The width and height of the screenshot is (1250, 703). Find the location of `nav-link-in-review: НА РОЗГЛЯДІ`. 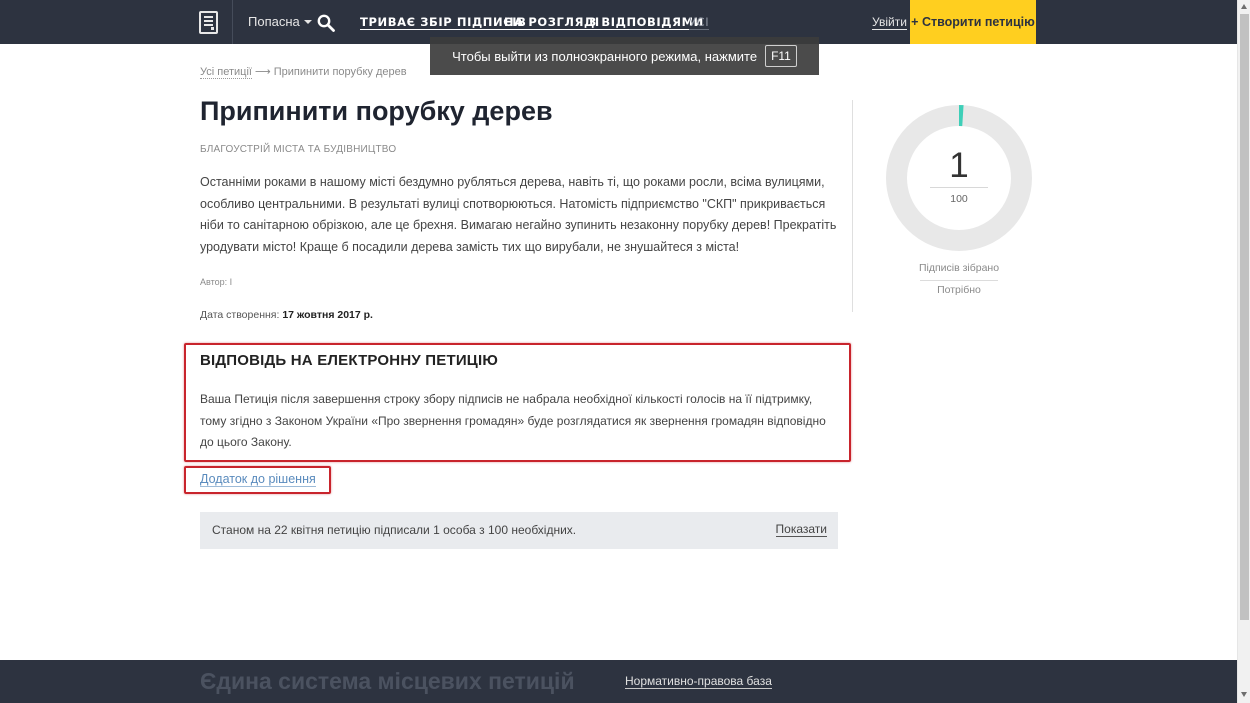

nav-link-in-review: НА РОЗГЛЯДІ is located at coordinates (552, 23).